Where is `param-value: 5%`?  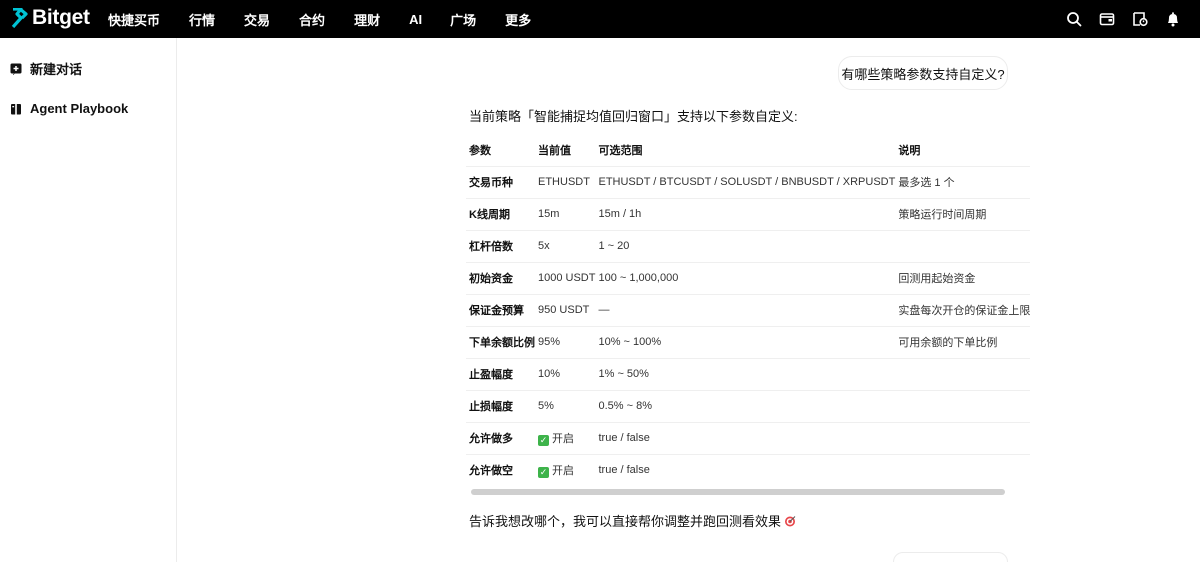 param-value: 5% is located at coordinates (565, 406).